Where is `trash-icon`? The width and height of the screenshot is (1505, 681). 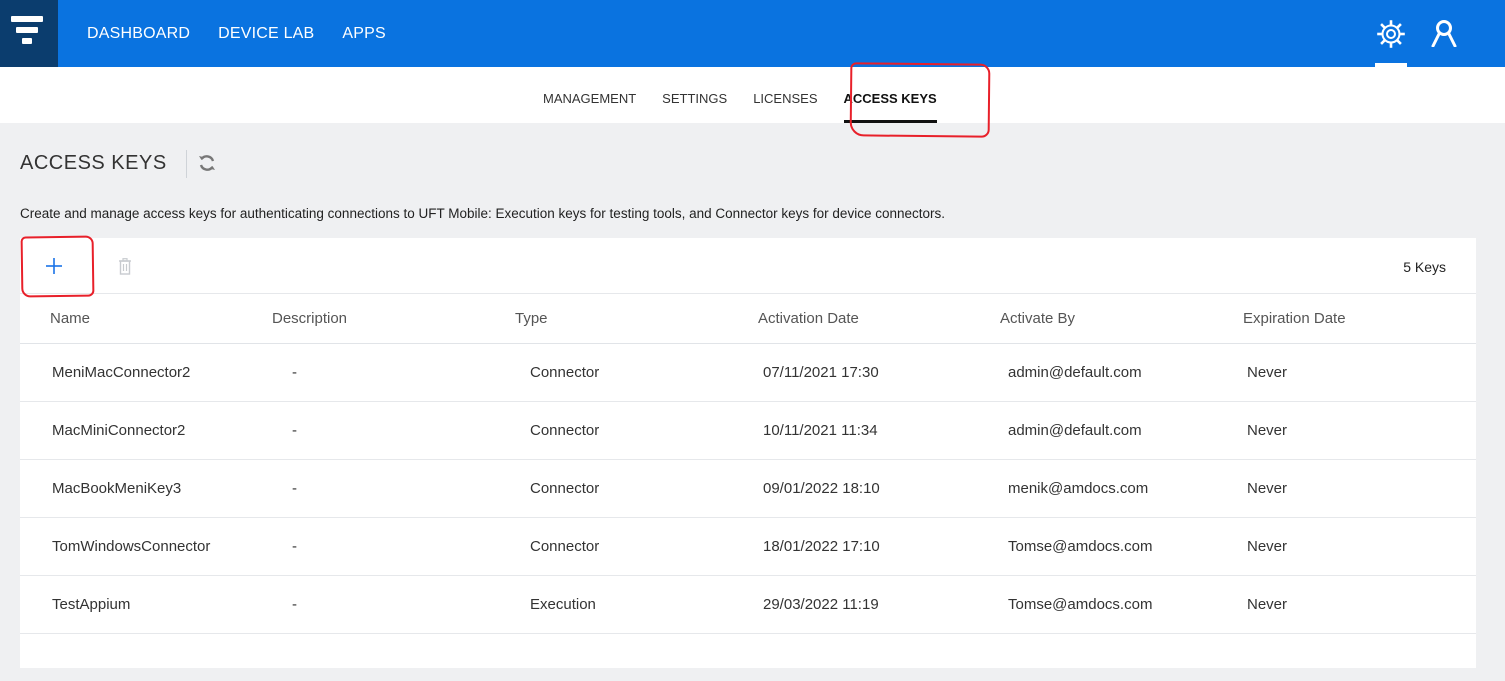 trash-icon is located at coordinates (125, 266).